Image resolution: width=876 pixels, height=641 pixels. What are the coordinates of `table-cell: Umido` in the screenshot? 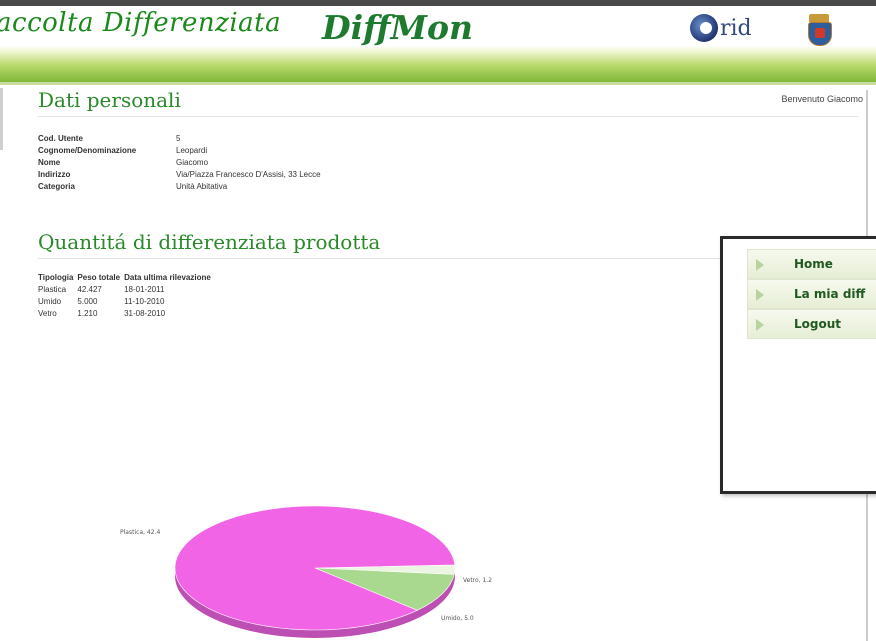 It's located at (50, 301).